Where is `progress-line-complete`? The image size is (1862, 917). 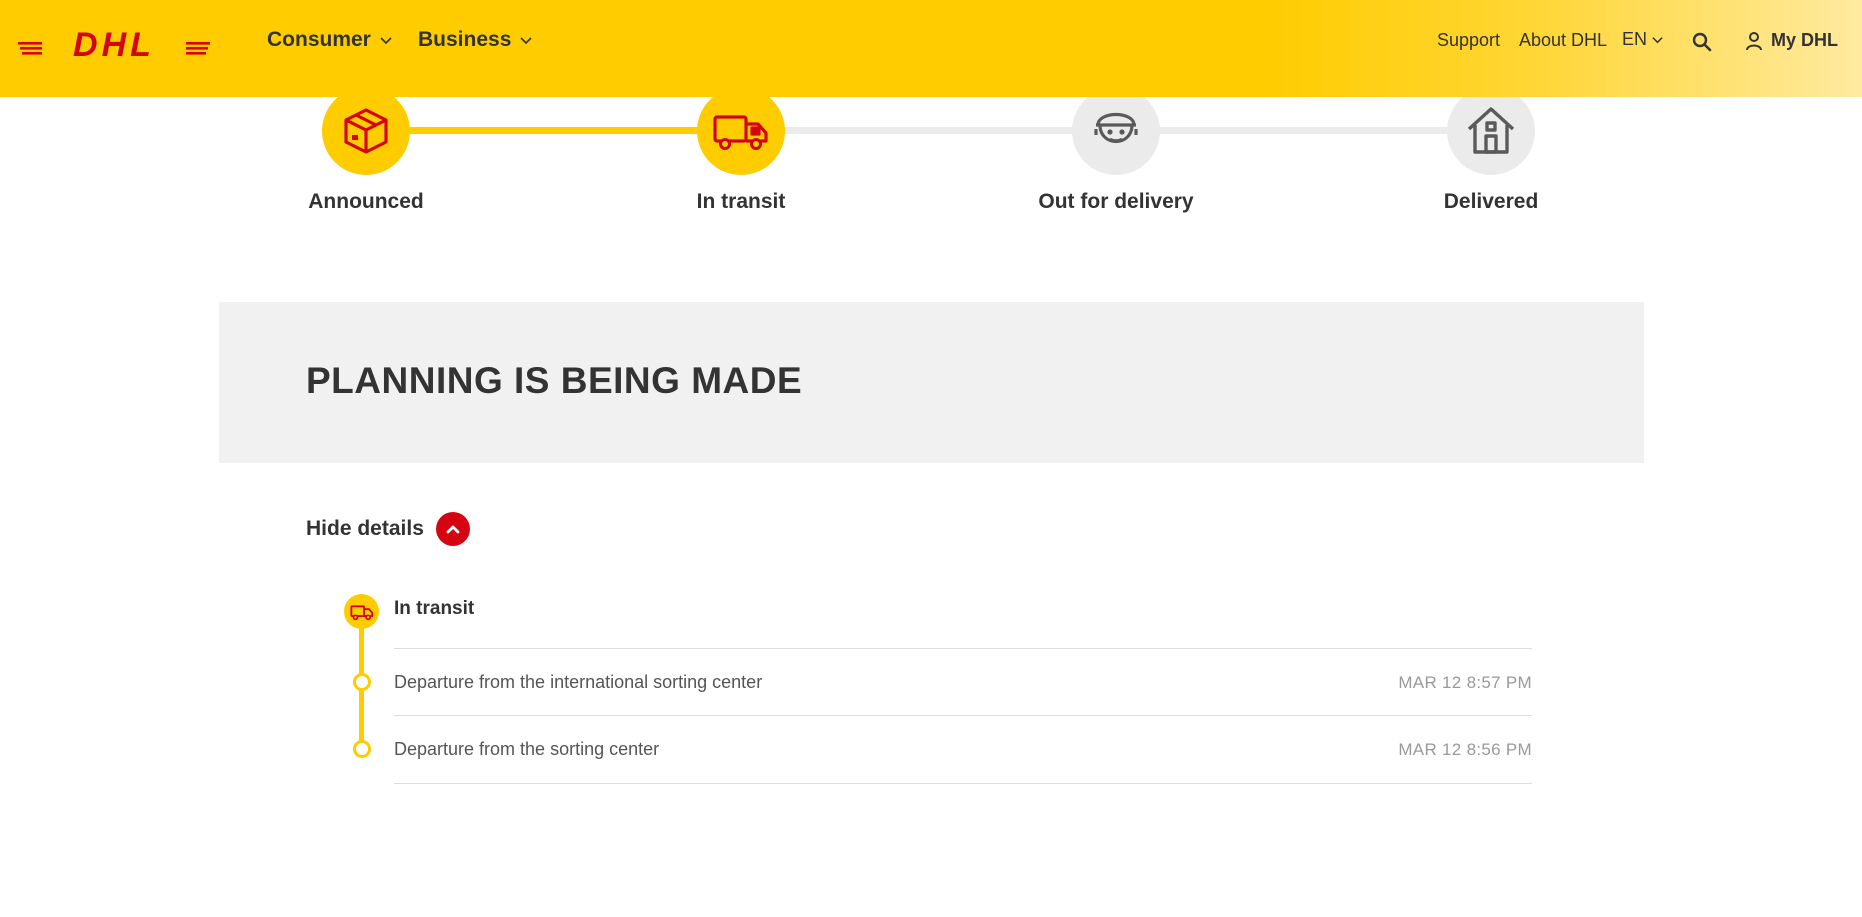 progress-line-complete is located at coordinates (553, 130).